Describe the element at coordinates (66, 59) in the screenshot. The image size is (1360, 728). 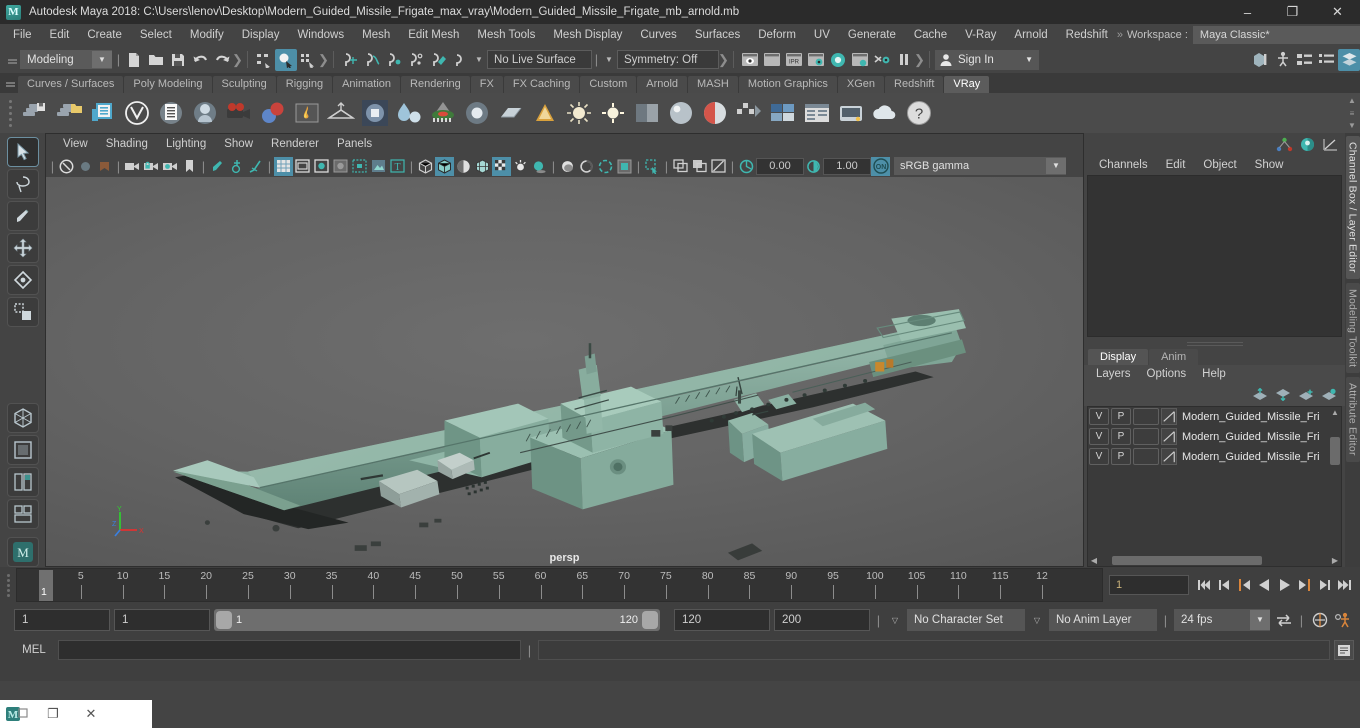
I see `menuset-dropdown: Modeling ▼` at that location.